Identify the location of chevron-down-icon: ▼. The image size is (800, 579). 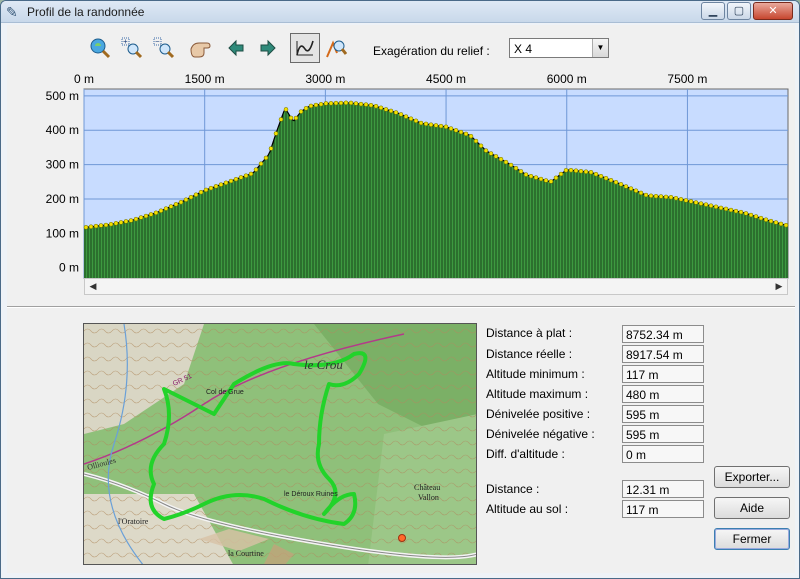
(600, 48).